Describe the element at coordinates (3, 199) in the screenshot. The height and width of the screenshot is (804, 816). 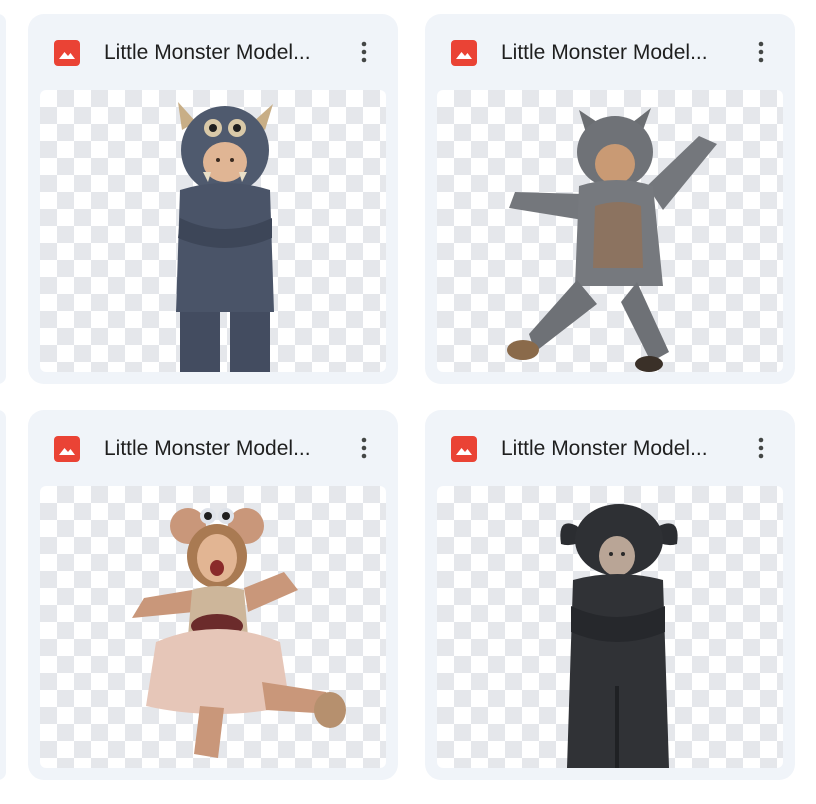
I see `partial-card-left-top` at that location.